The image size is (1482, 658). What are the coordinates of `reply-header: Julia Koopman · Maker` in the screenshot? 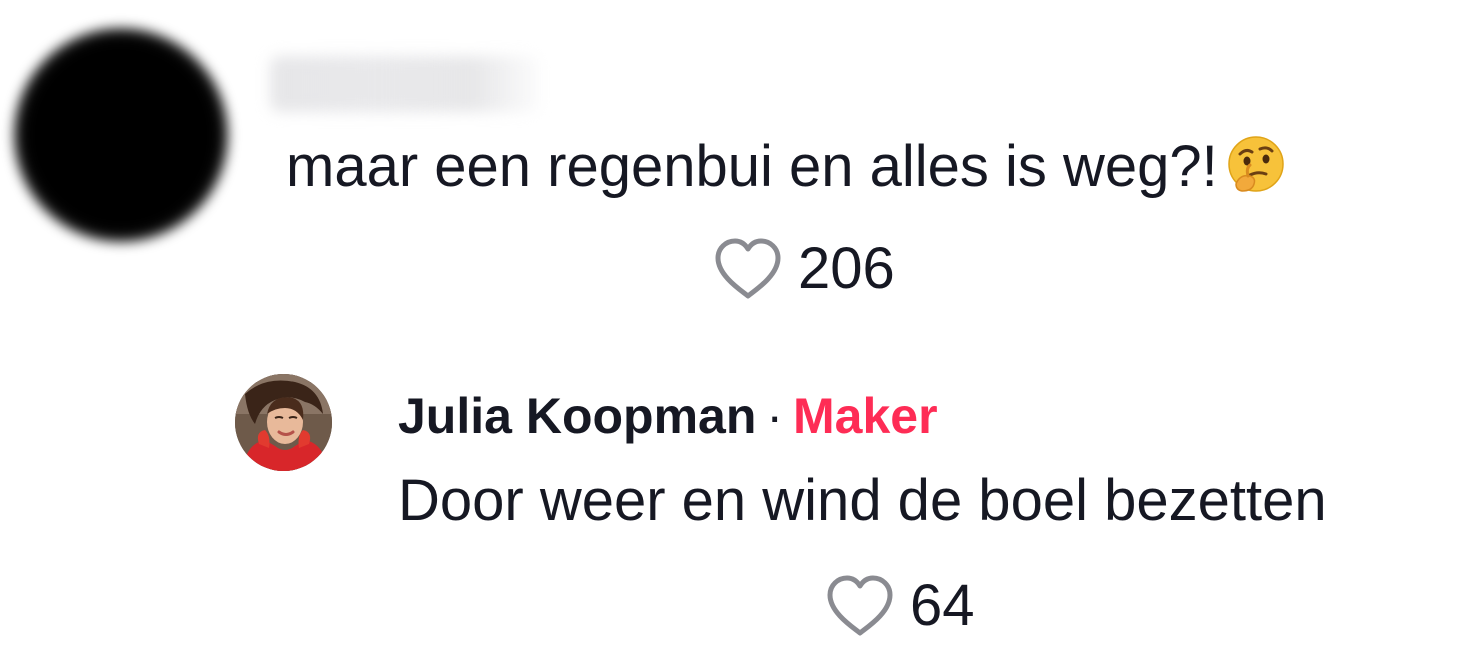 It's located at (668, 416).